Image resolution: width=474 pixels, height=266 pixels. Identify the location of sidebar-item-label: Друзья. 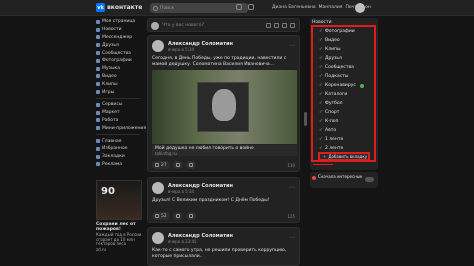
(110, 45).